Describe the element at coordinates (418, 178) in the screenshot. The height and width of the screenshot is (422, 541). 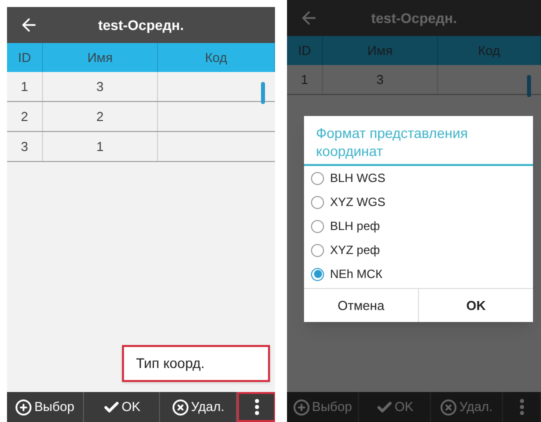
I see `radio-option: BLH WGS` at that location.